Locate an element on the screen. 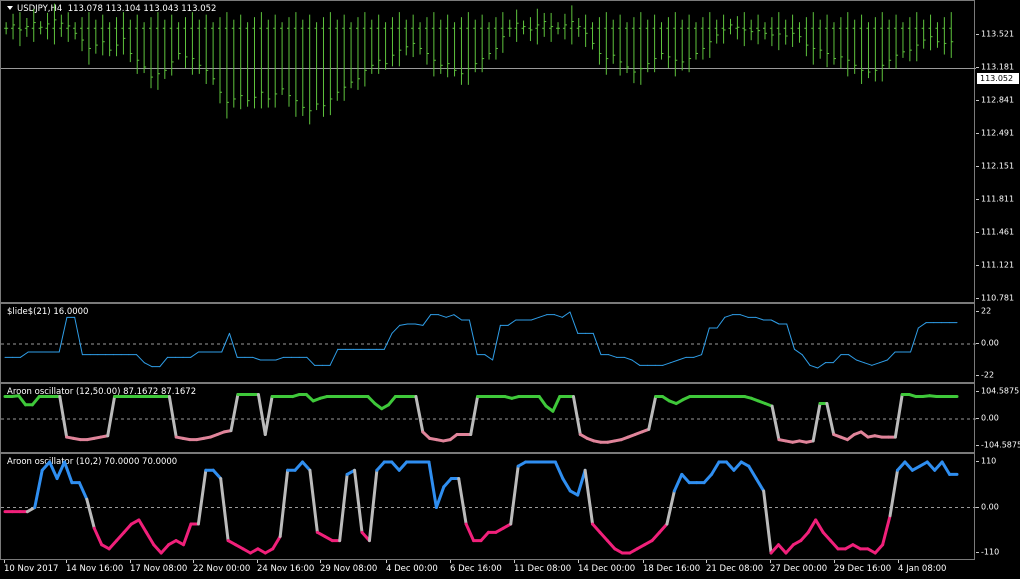 The image size is (1020, 579). time-tick-label: 11 Dec 08:00 is located at coordinates (543, 569).